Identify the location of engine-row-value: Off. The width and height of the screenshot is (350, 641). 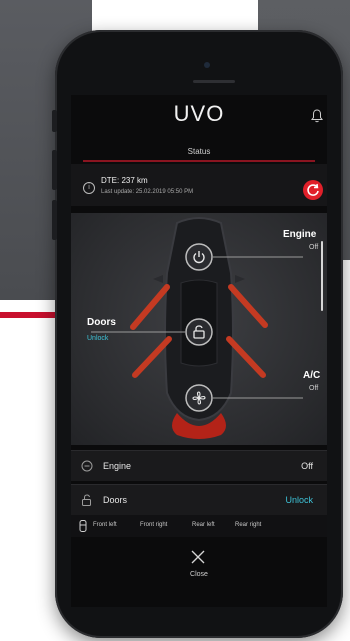
(307, 466).